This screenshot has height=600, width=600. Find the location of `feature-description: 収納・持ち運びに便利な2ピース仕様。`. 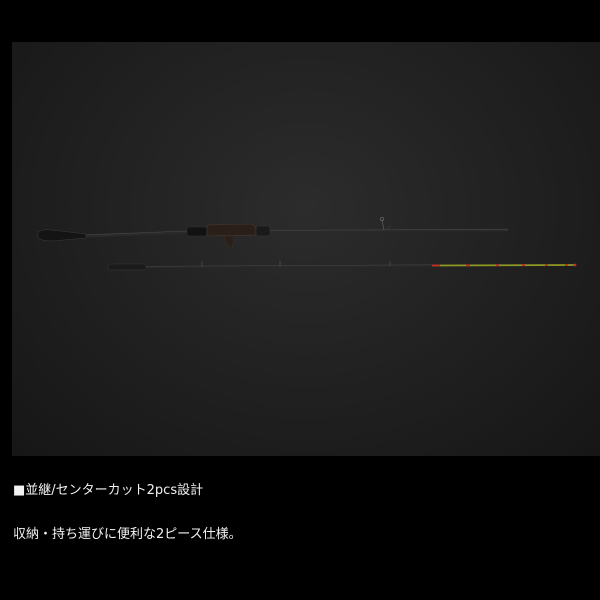

feature-description: 収納・持ち運びに便利な2ピース仕様。 is located at coordinates (127, 534).